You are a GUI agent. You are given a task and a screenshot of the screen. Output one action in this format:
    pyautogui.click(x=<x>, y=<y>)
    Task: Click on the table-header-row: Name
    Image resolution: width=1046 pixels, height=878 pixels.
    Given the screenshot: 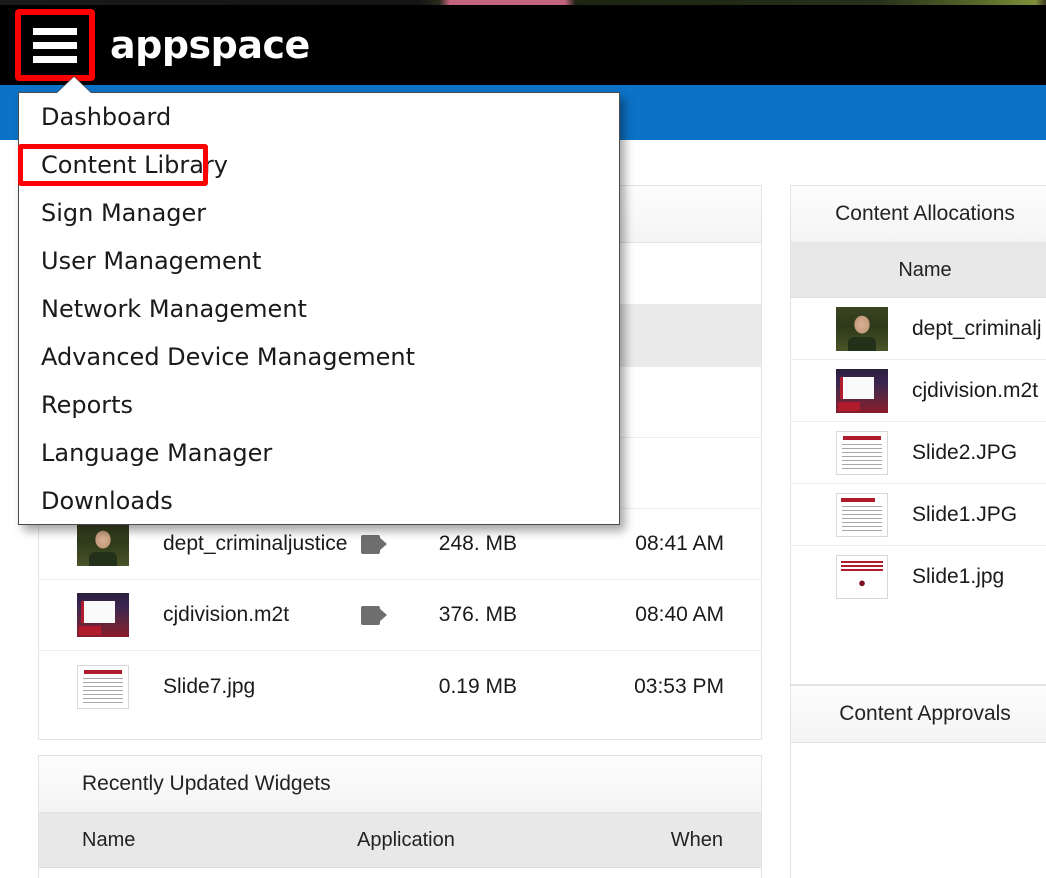 What is the action you would take?
    pyautogui.click(x=918, y=270)
    